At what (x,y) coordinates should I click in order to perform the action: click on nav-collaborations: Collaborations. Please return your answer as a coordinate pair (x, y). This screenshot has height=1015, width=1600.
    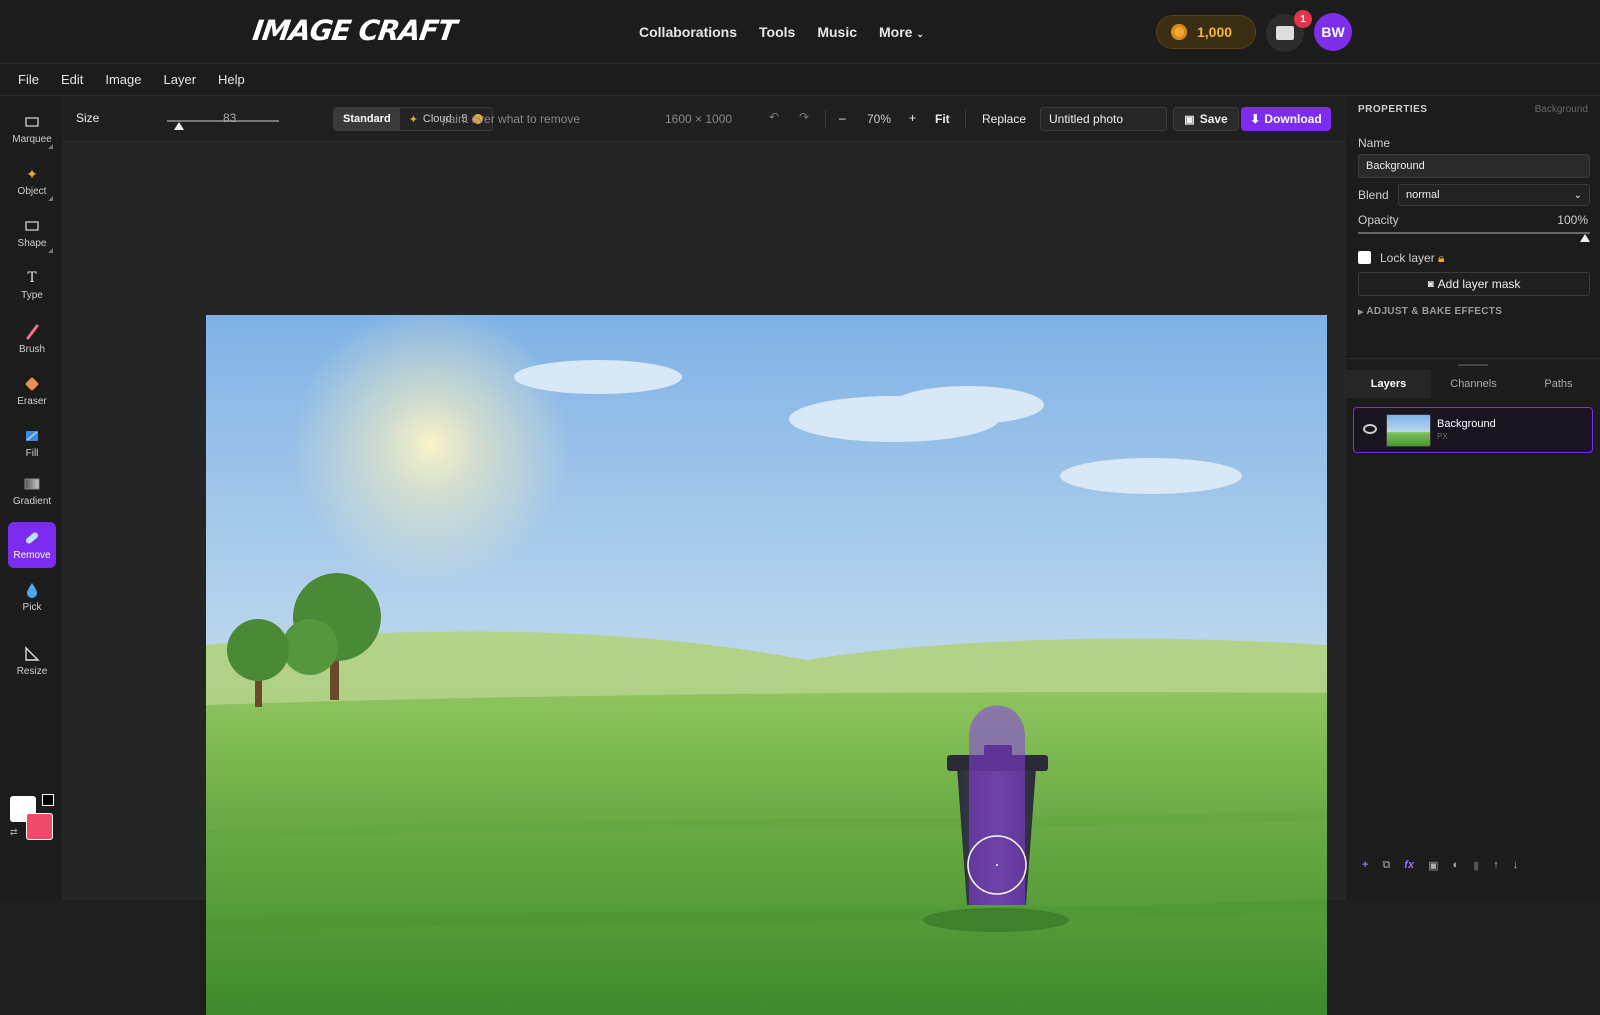
    Looking at the image, I should click on (688, 32).